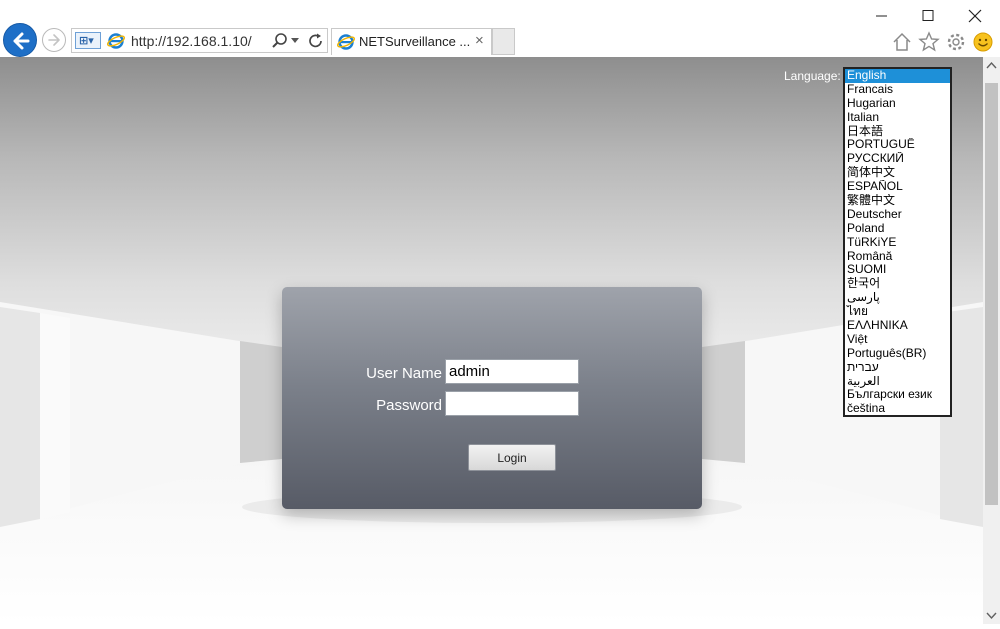  What do you see at coordinates (897, 145) in the screenshot?
I see `language-option: PORTUGUÊ` at bounding box center [897, 145].